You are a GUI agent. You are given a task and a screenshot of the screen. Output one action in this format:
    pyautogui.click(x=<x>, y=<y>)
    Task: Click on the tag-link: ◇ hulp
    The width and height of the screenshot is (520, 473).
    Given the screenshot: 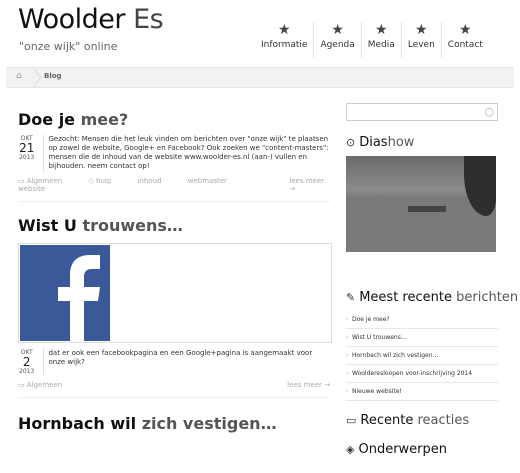 What is the action you would take?
    pyautogui.click(x=105, y=181)
    